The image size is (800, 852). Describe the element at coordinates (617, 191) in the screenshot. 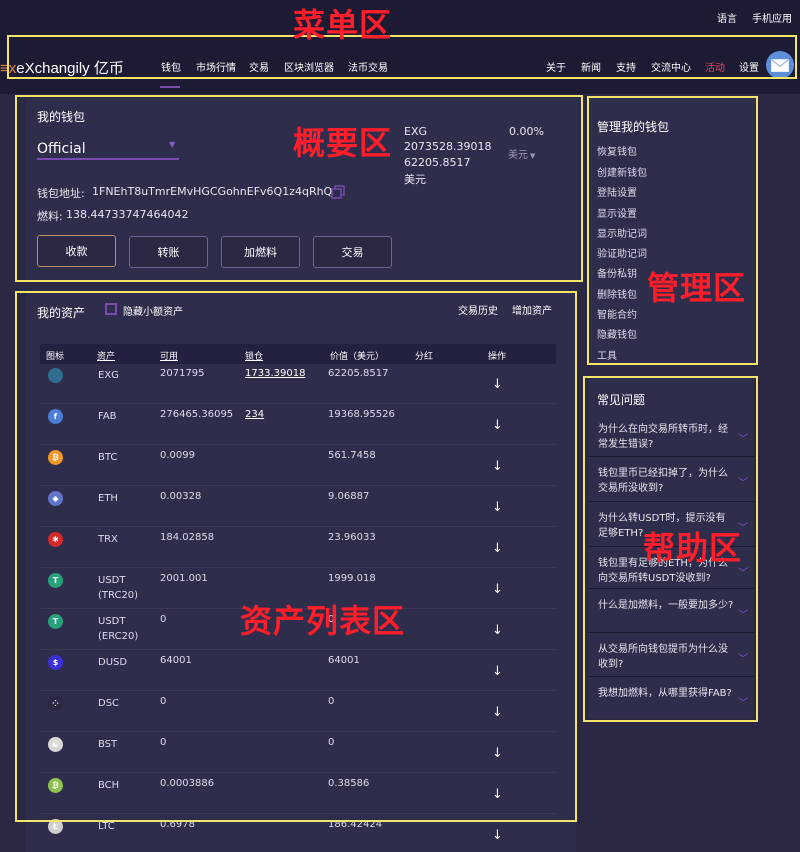

I see `manage-item-login-settings: 登陆设置` at that location.